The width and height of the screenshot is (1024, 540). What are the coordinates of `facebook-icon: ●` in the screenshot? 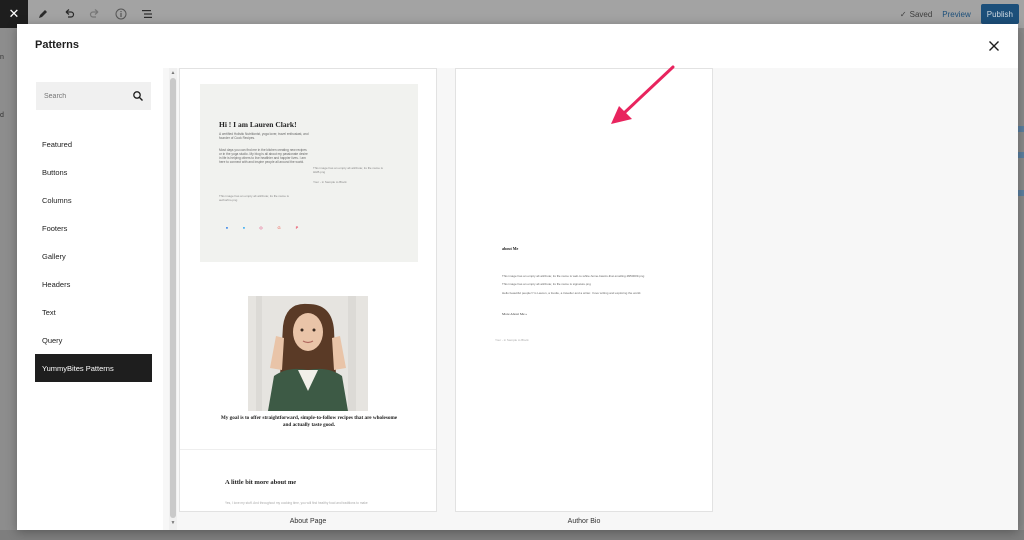 It's located at (227, 227).